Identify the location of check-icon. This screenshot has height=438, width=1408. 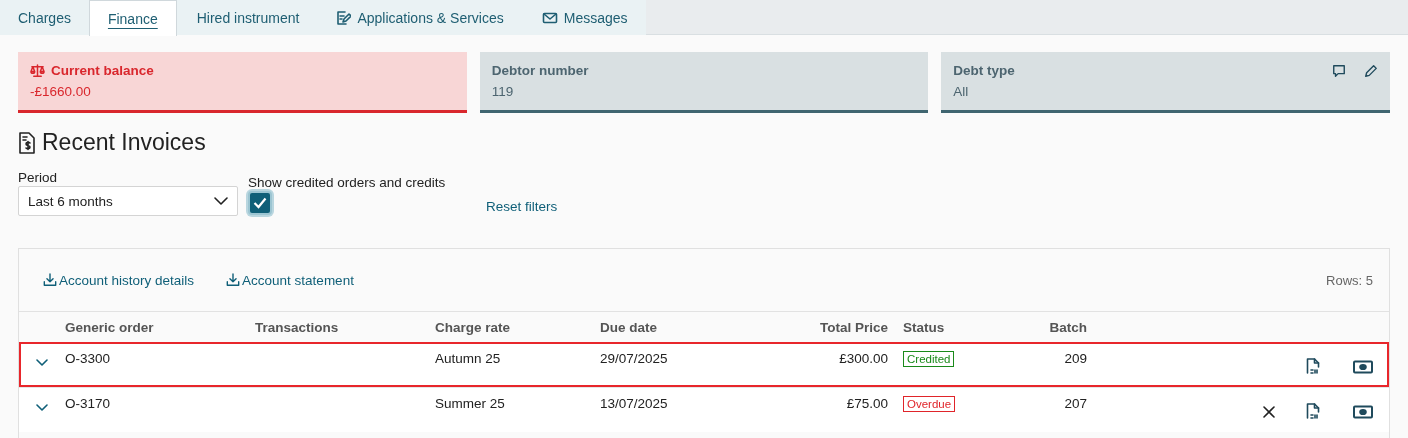
(260, 203).